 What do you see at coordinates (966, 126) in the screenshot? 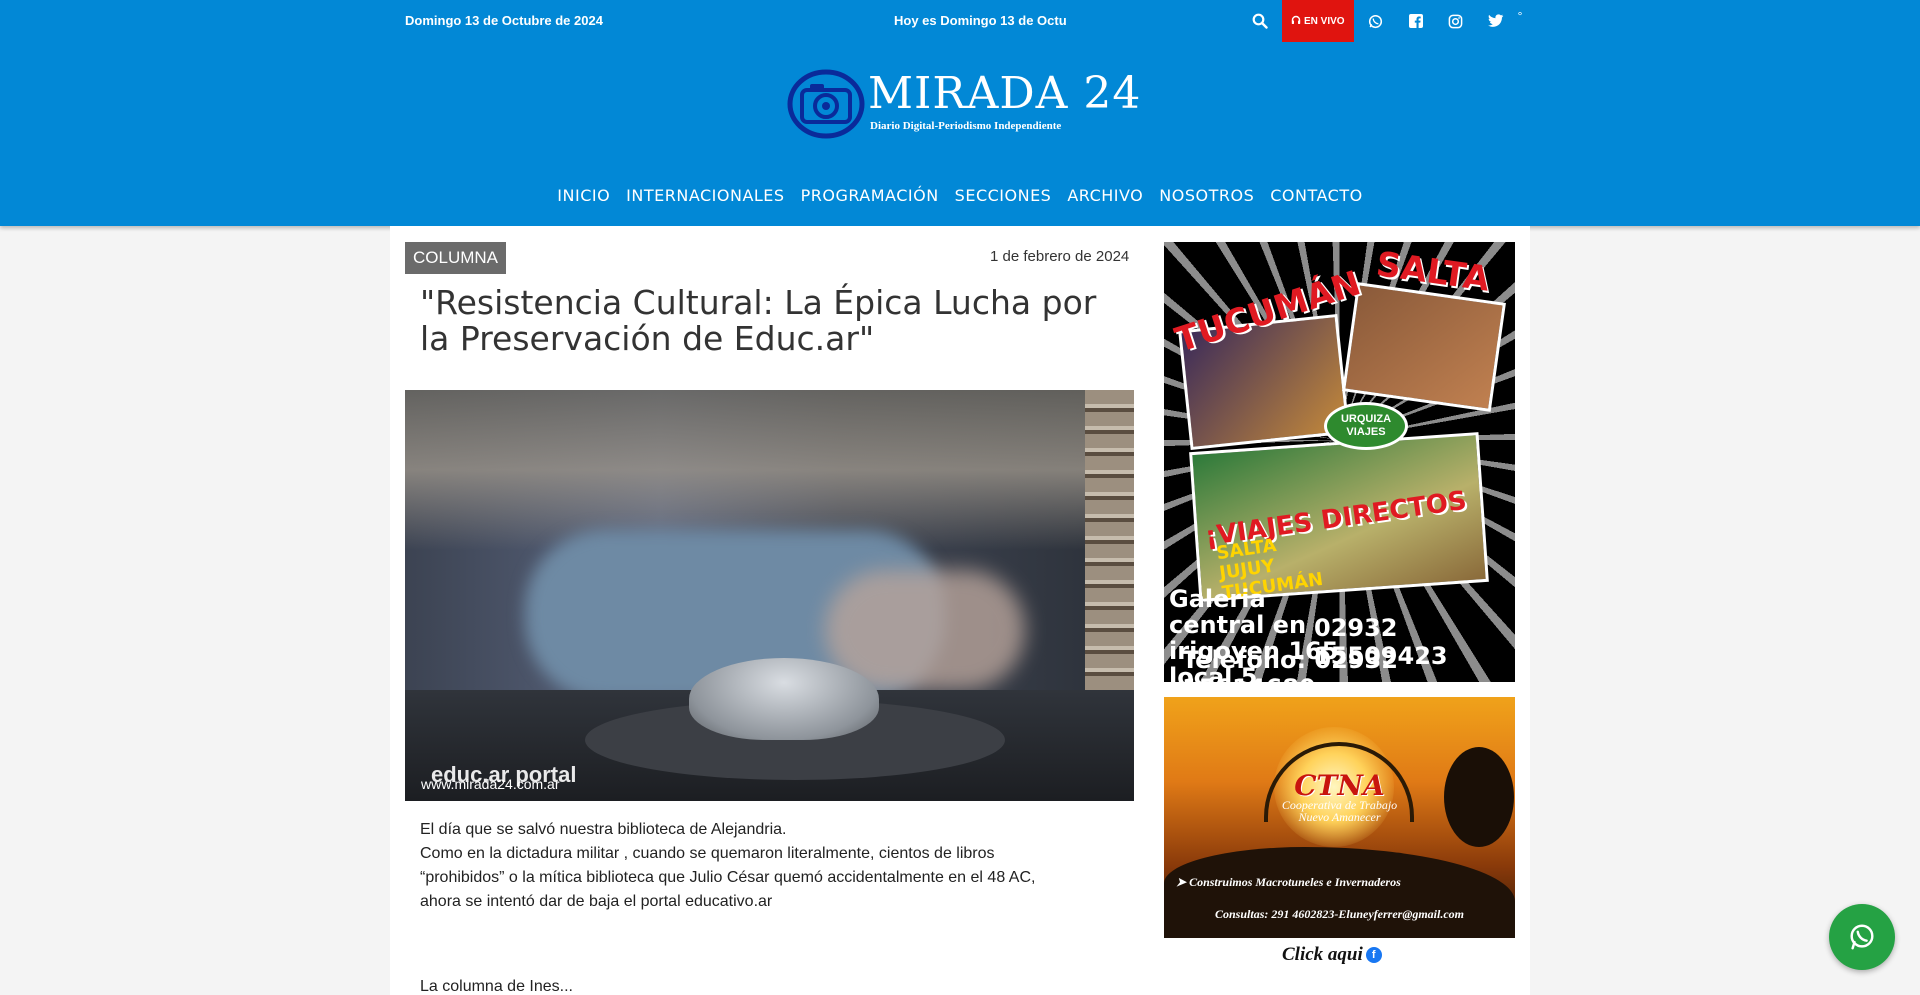
I see `logo-subtitle: Diario Digital-Periodismo Independiente` at bounding box center [966, 126].